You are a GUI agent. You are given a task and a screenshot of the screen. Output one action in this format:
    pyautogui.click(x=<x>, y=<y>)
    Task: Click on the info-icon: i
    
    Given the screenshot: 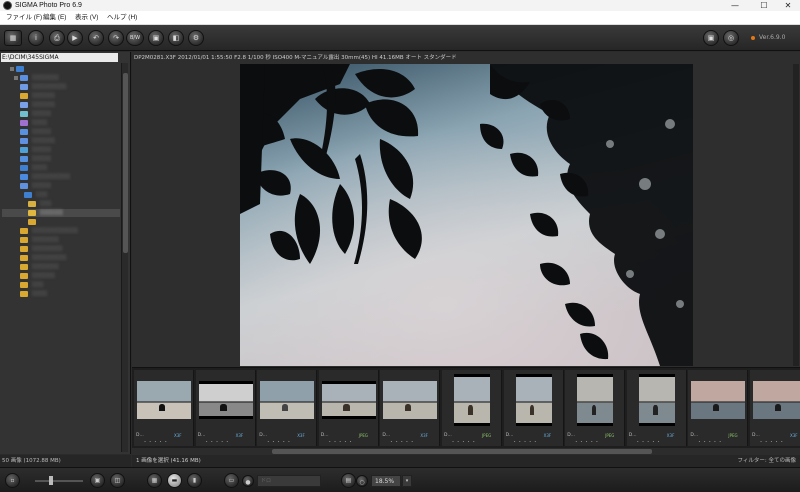 What is the action you would take?
    pyautogui.click(x=36, y=38)
    